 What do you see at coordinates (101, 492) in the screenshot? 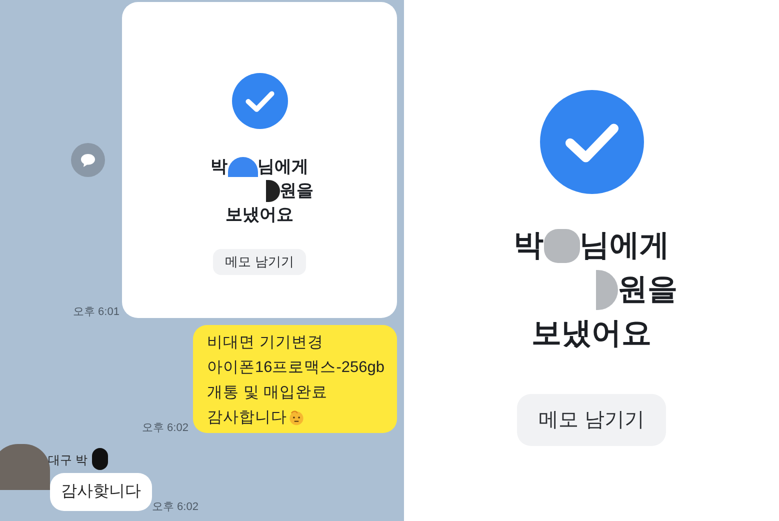
I see `message-bubble: 감사핮니다` at bounding box center [101, 492].